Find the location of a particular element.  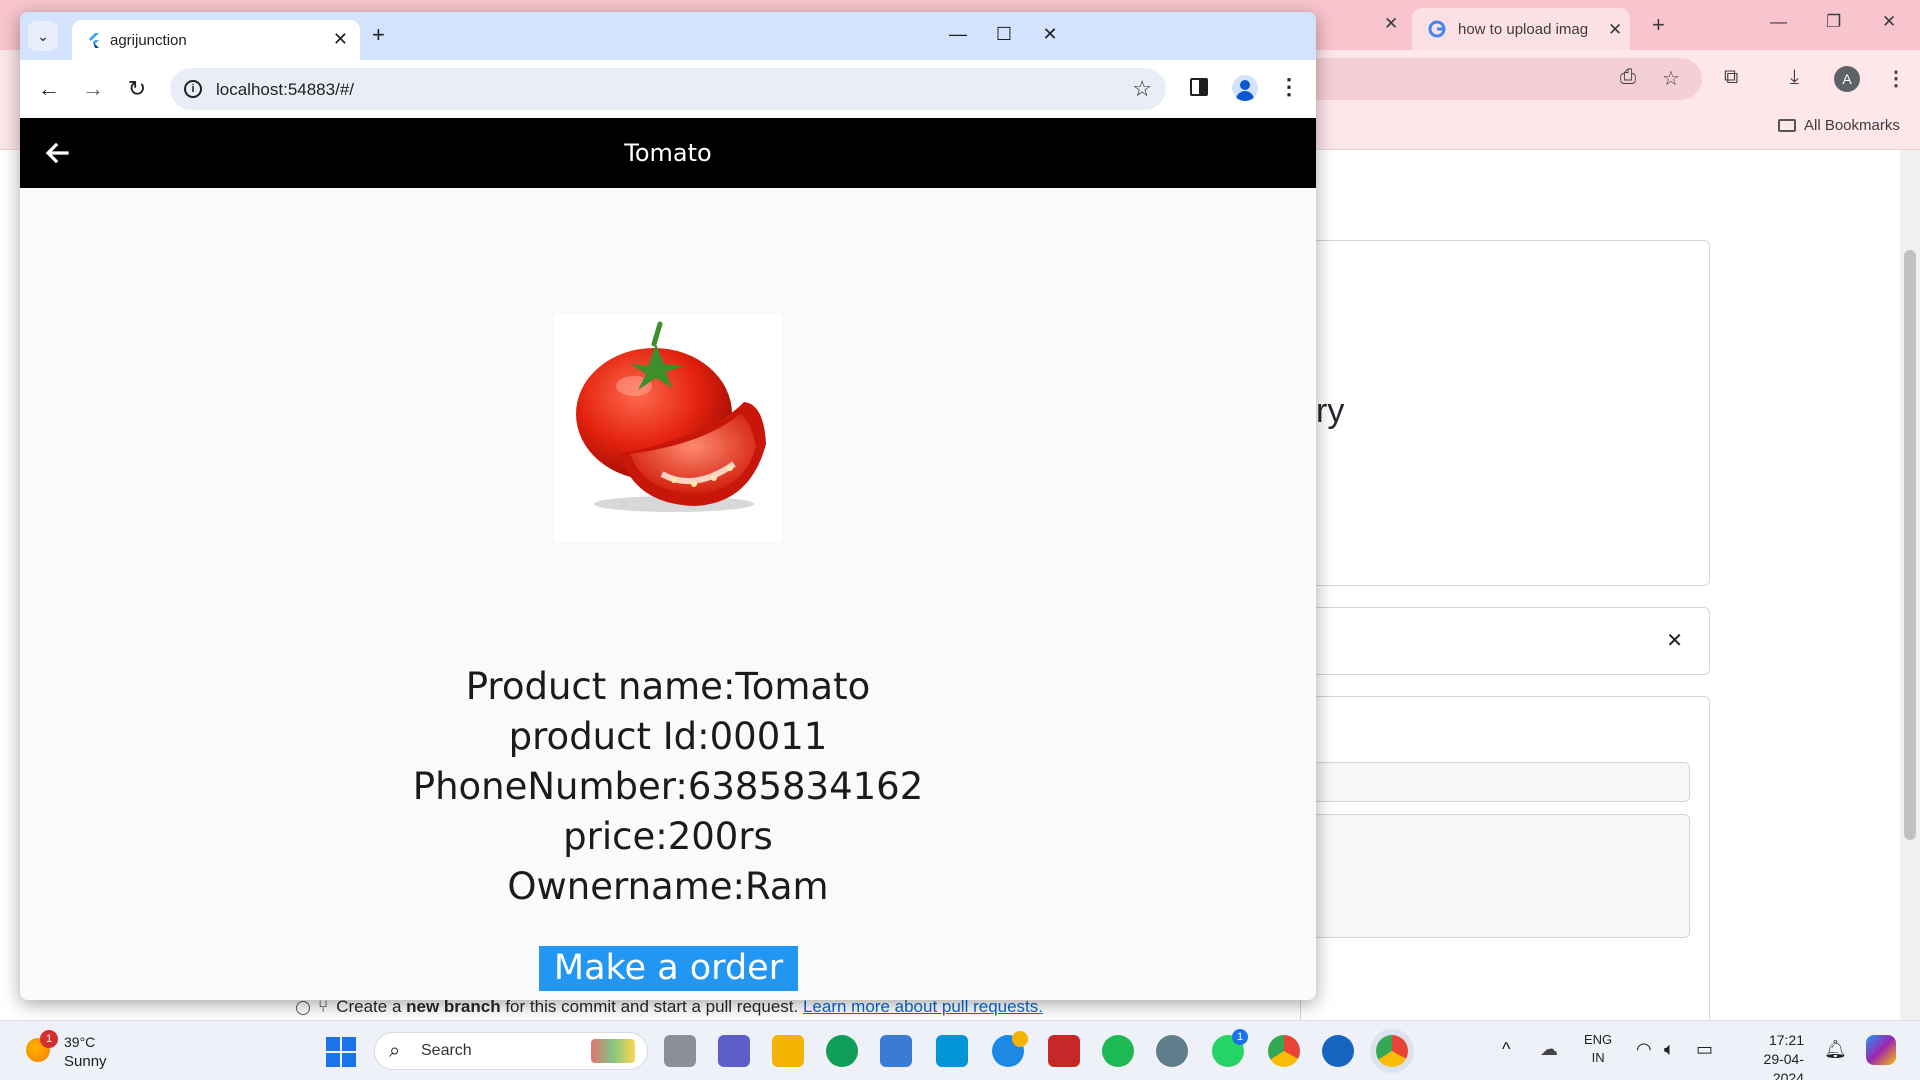

flutter-icon is located at coordinates (94, 40).